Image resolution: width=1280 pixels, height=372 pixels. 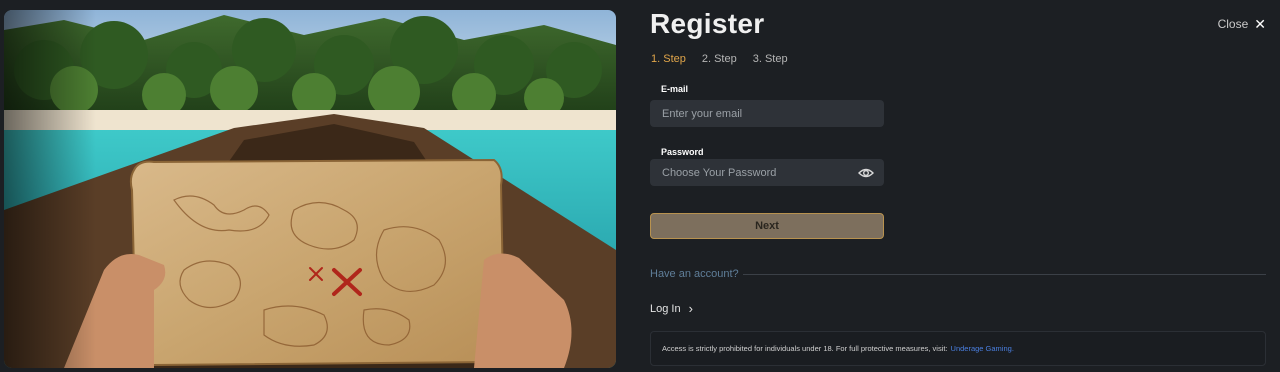 I want to click on page-title: Register, so click(x=707, y=23).